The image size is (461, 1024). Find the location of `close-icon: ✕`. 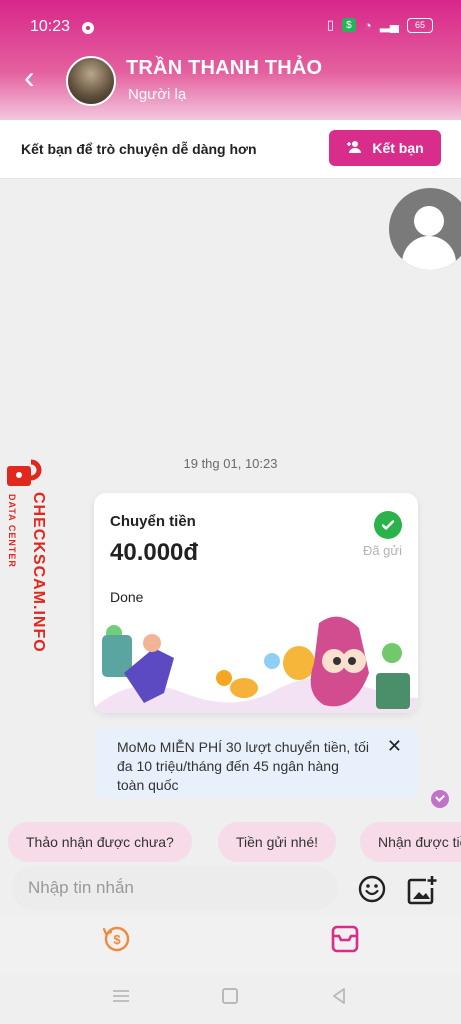

close-icon: ✕ is located at coordinates (394, 746).